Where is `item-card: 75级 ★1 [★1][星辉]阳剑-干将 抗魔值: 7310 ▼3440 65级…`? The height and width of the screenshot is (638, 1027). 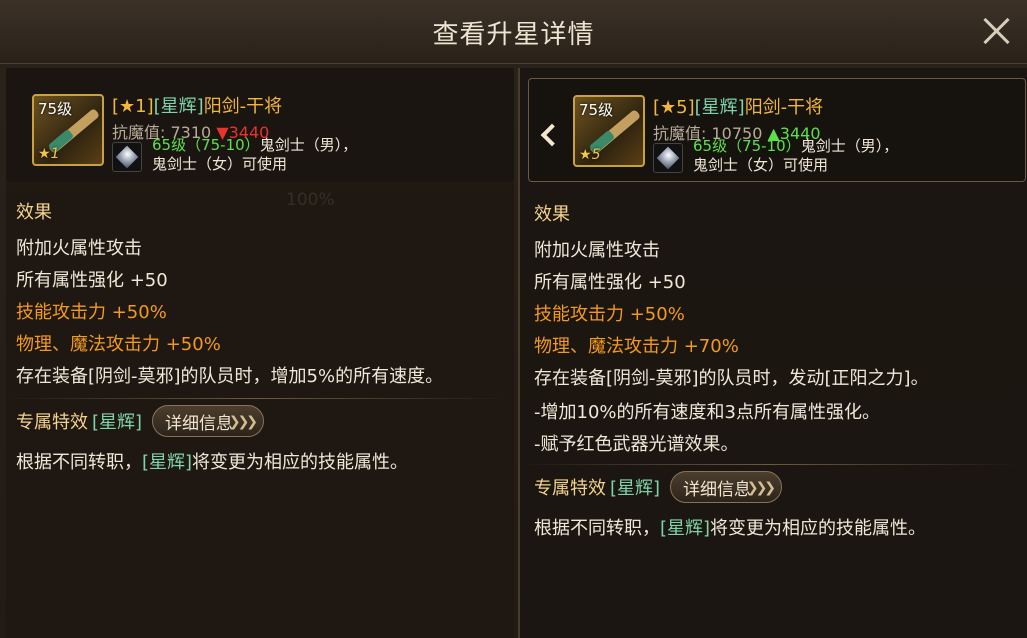 item-card: 75级 ★1 [★1][星辉]阳剑-干将 抗魔值: 7310 ▼3440 65级… is located at coordinates (260, 125).